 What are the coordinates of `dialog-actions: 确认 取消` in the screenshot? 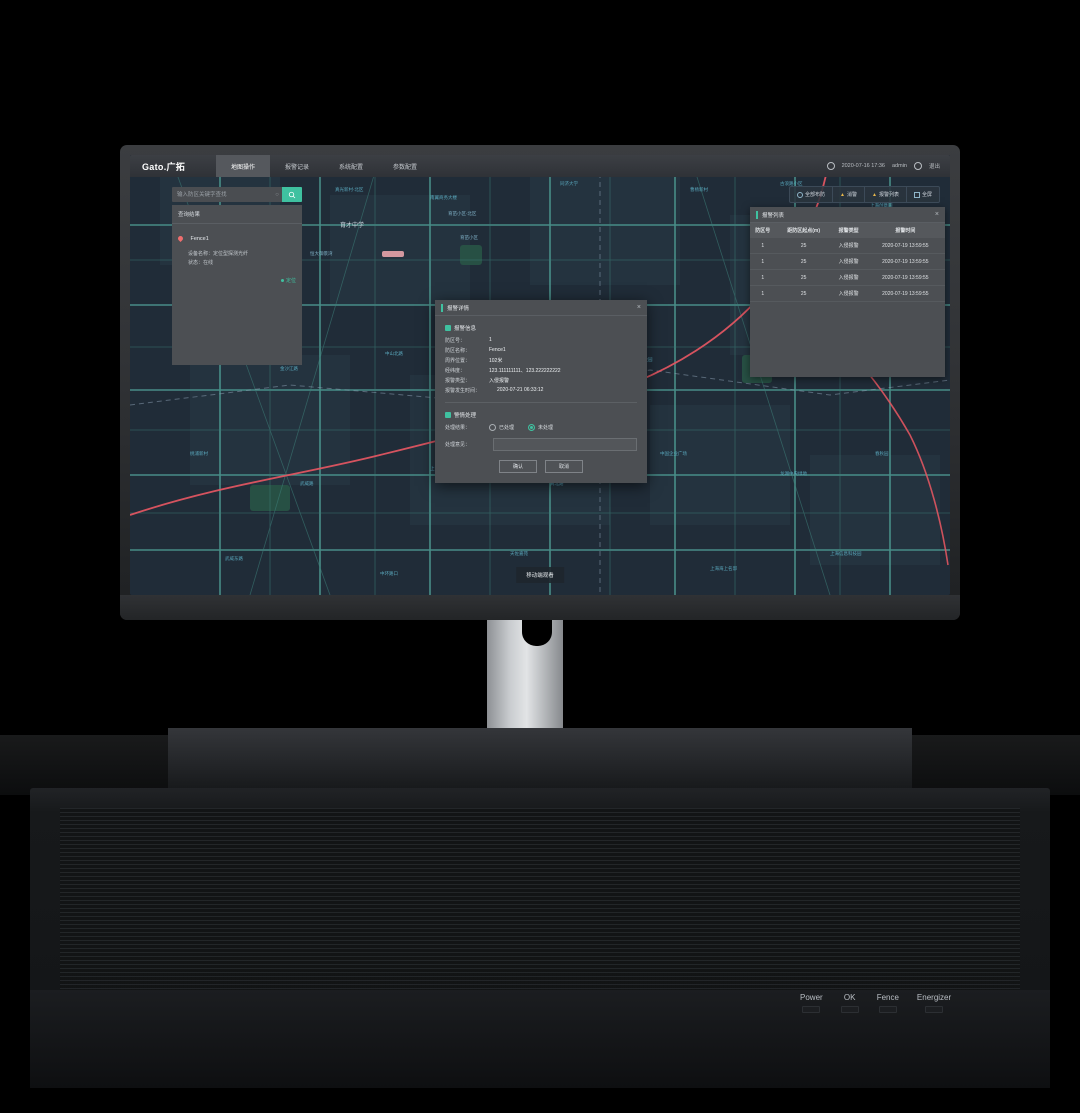 It's located at (541, 466).